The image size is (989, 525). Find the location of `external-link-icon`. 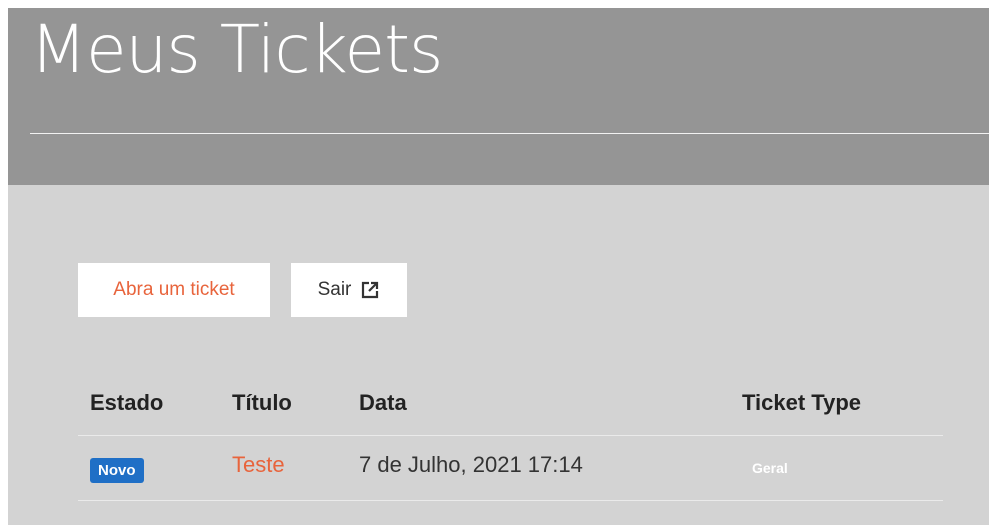

external-link-icon is located at coordinates (370, 290).